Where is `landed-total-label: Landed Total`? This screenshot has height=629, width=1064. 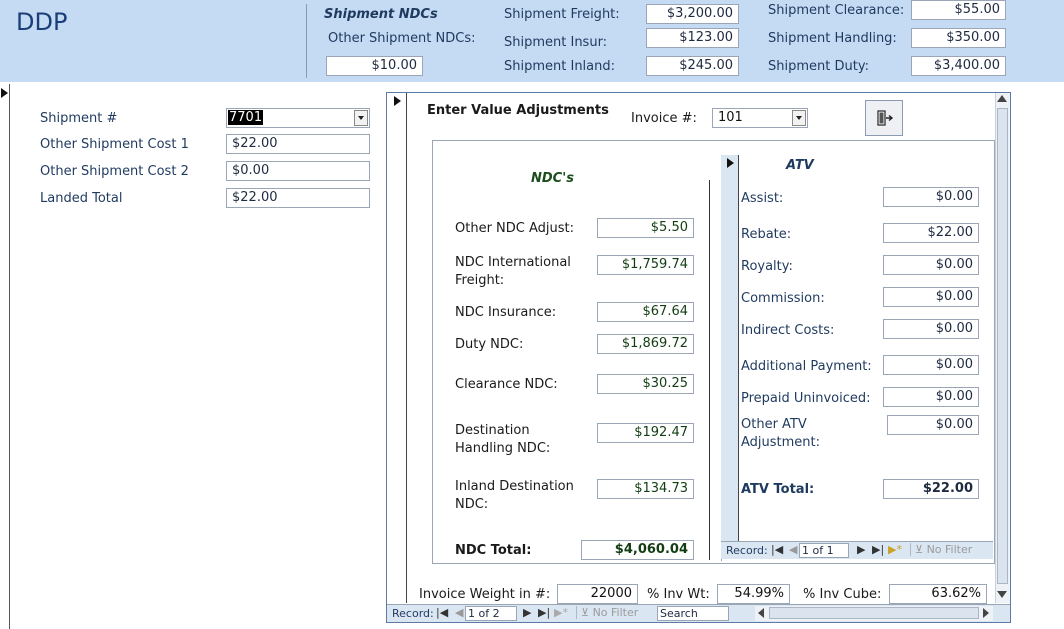 landed-total-label: Landed Total is located at coordinates (81, 198).